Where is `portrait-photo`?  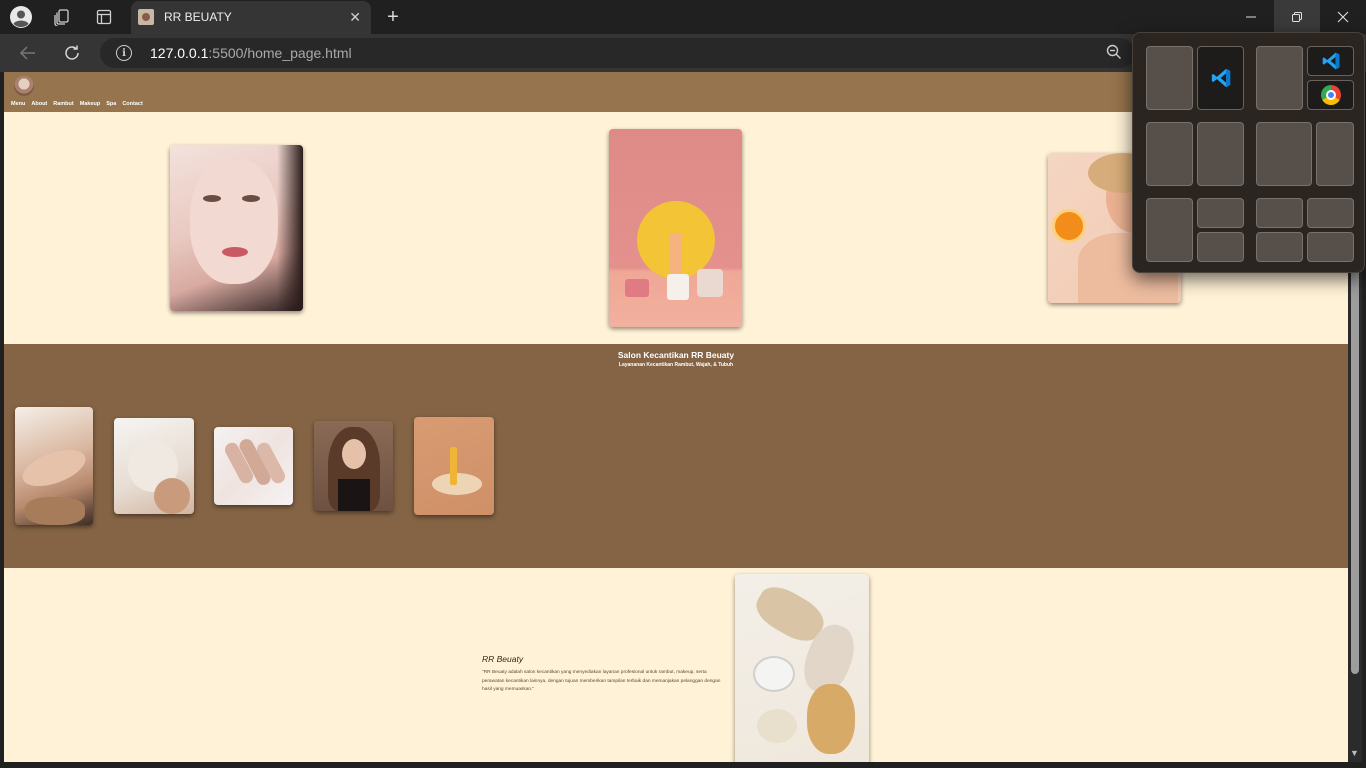
portrait-photo is located at coordinates (236, 228).